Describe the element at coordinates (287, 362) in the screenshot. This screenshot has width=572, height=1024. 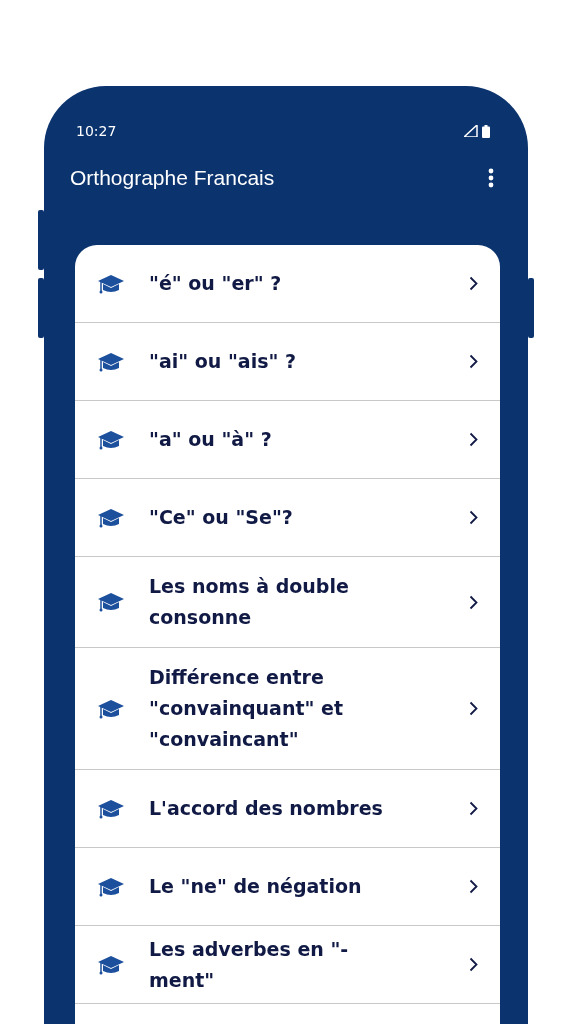
I see `lesson-item: "ai" ou "ais" ?` at that location.